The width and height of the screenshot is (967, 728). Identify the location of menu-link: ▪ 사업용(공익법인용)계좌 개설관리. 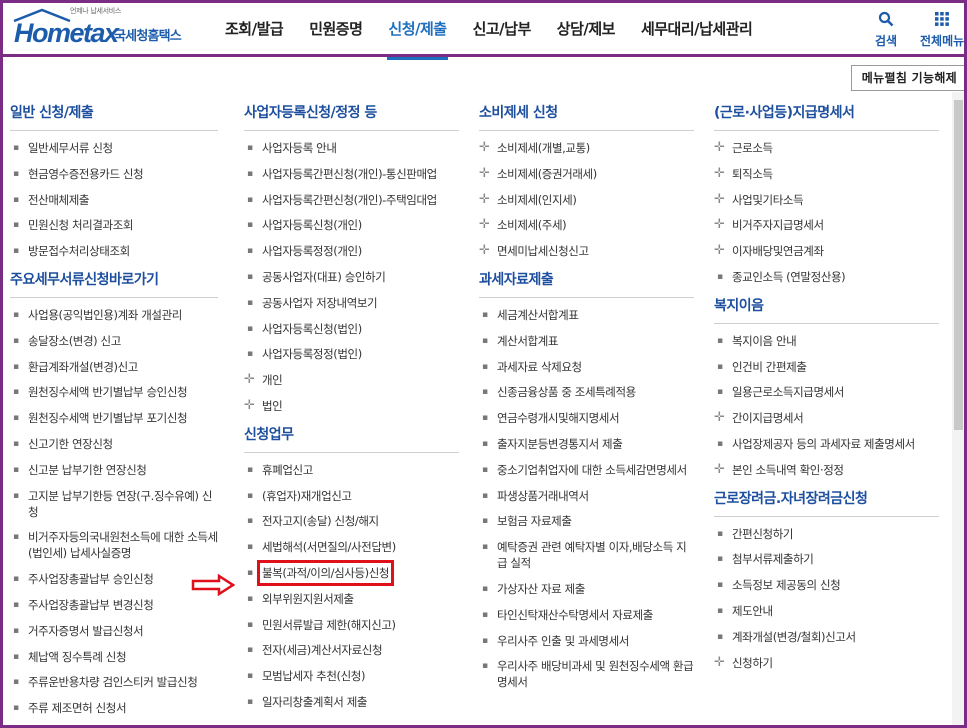
(114, 315).